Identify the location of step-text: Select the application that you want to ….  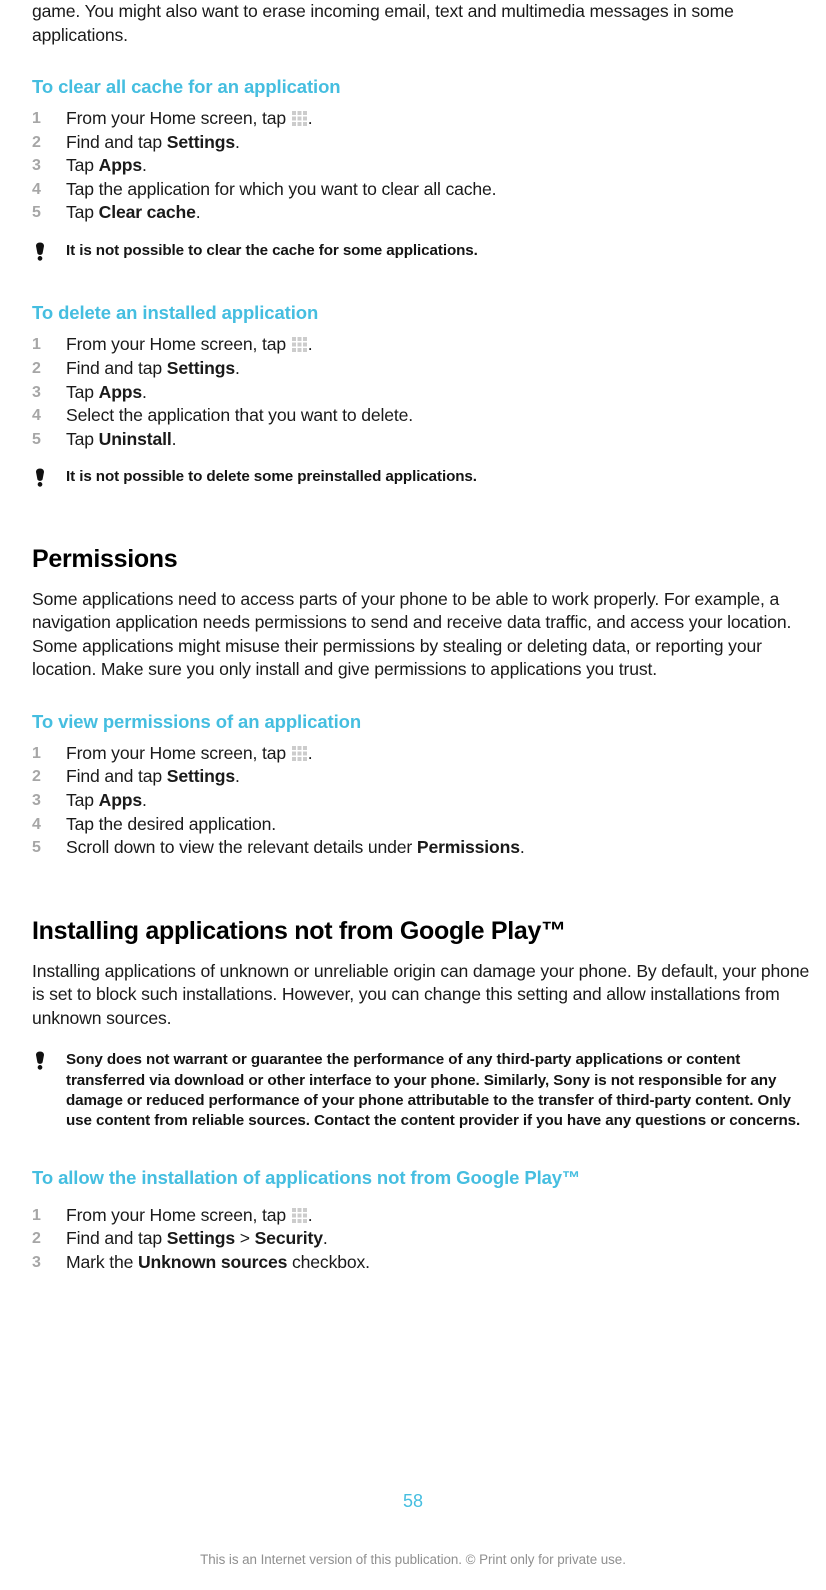
(240, 415).